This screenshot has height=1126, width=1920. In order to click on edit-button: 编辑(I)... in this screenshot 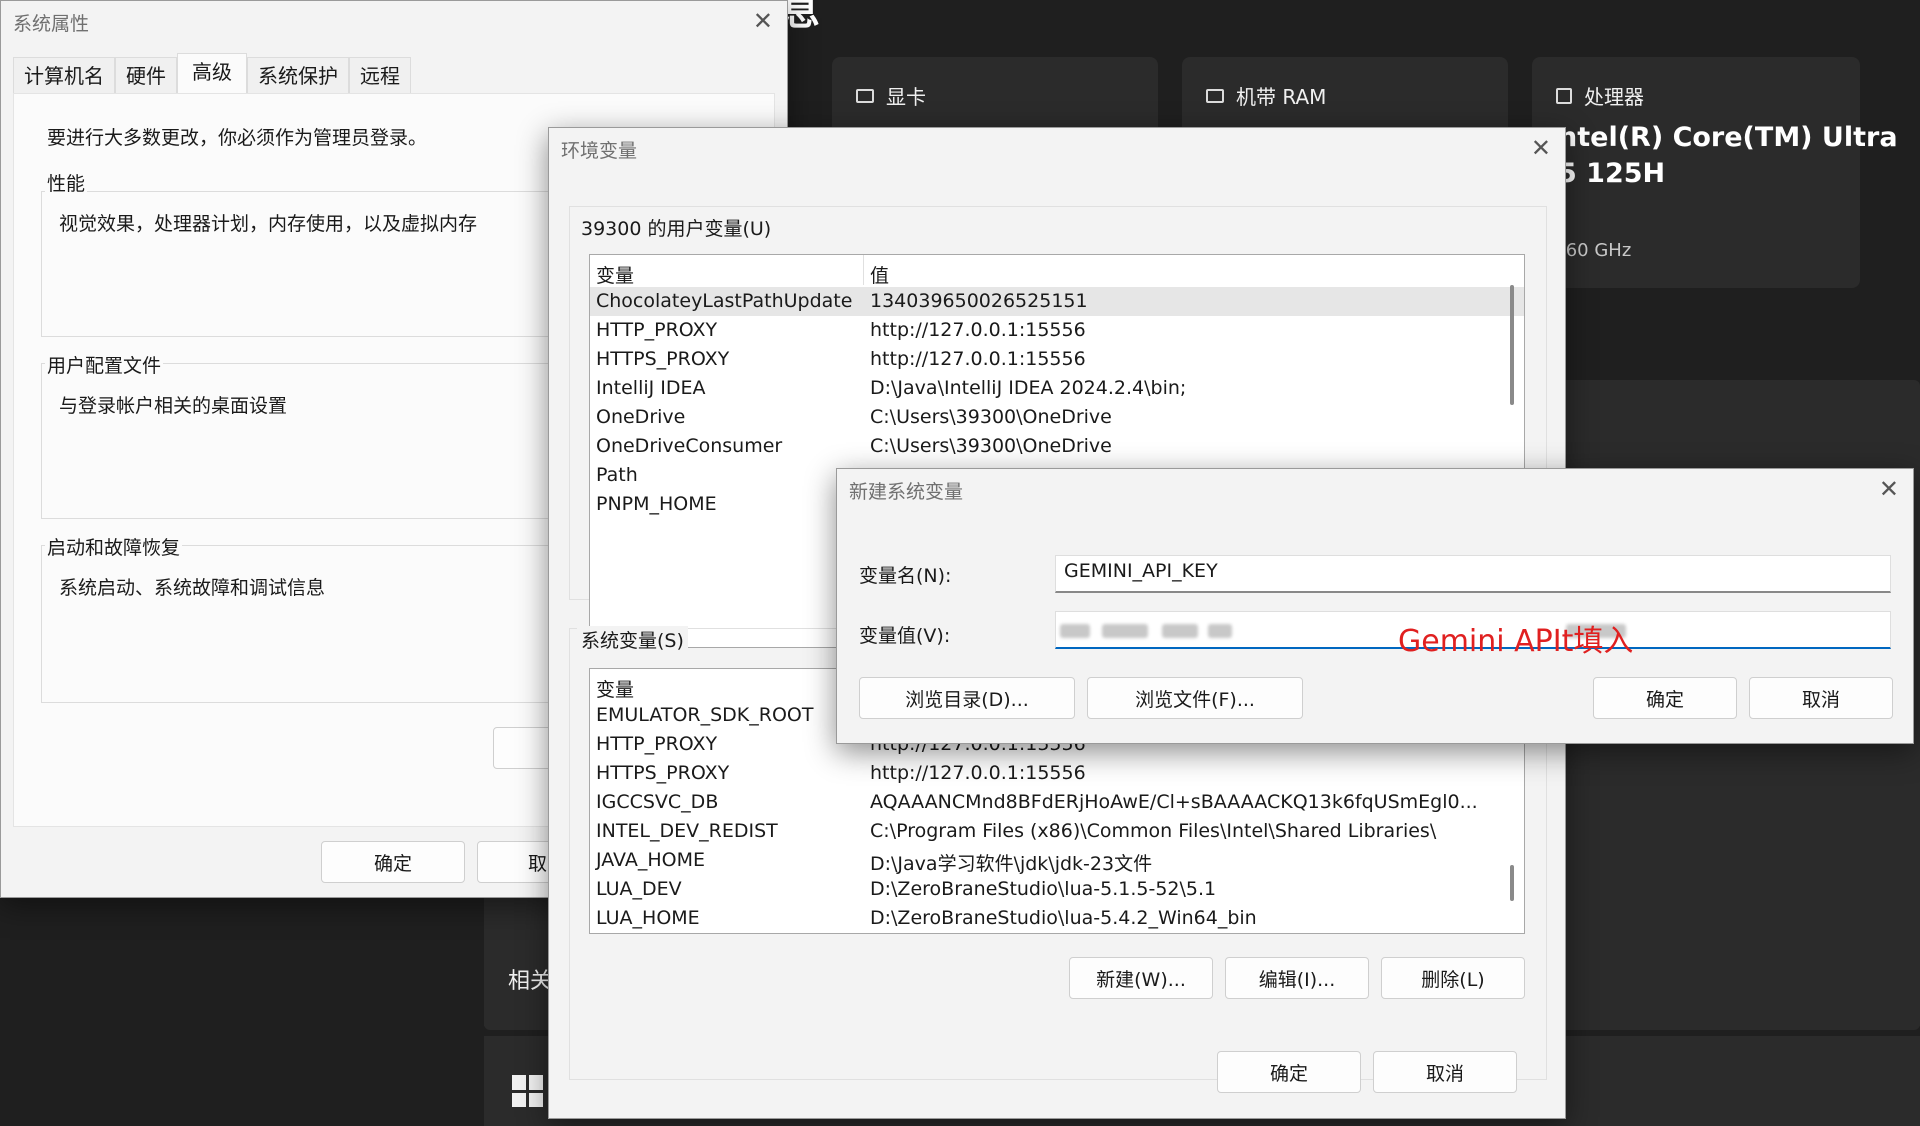, I will do `click(1297, 978)`.